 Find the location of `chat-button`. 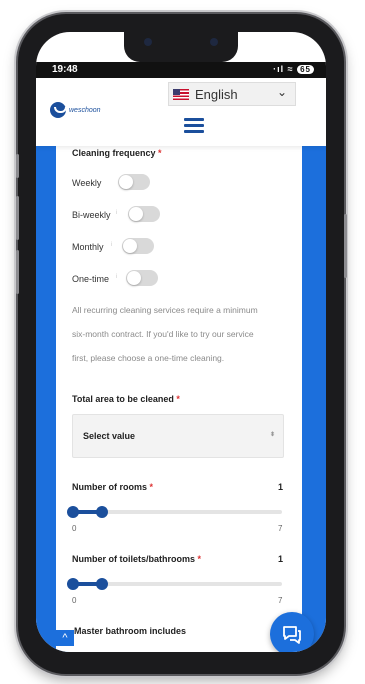

chat-button is located at coordinates (292, 632).